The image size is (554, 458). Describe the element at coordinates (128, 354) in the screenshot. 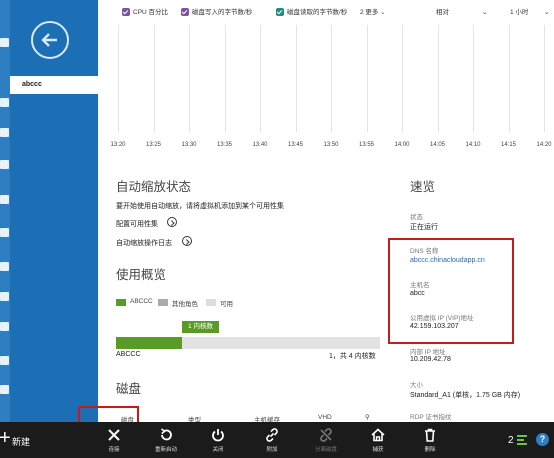

I see `usage-row-name: ABCCC` at that location.